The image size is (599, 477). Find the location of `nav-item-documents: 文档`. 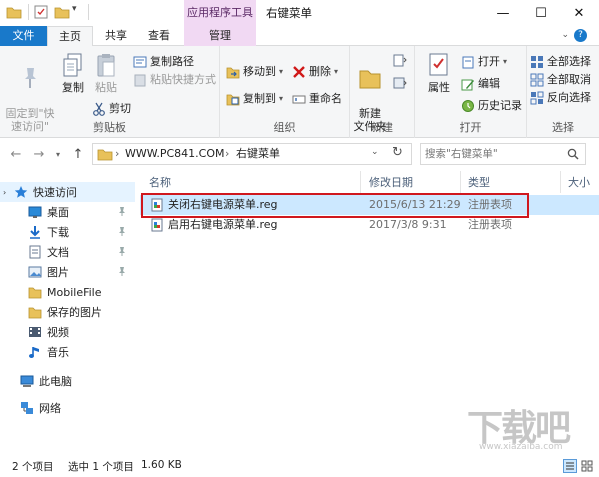

nav-item-documents: 文档 is located at coordinates (67, 252).